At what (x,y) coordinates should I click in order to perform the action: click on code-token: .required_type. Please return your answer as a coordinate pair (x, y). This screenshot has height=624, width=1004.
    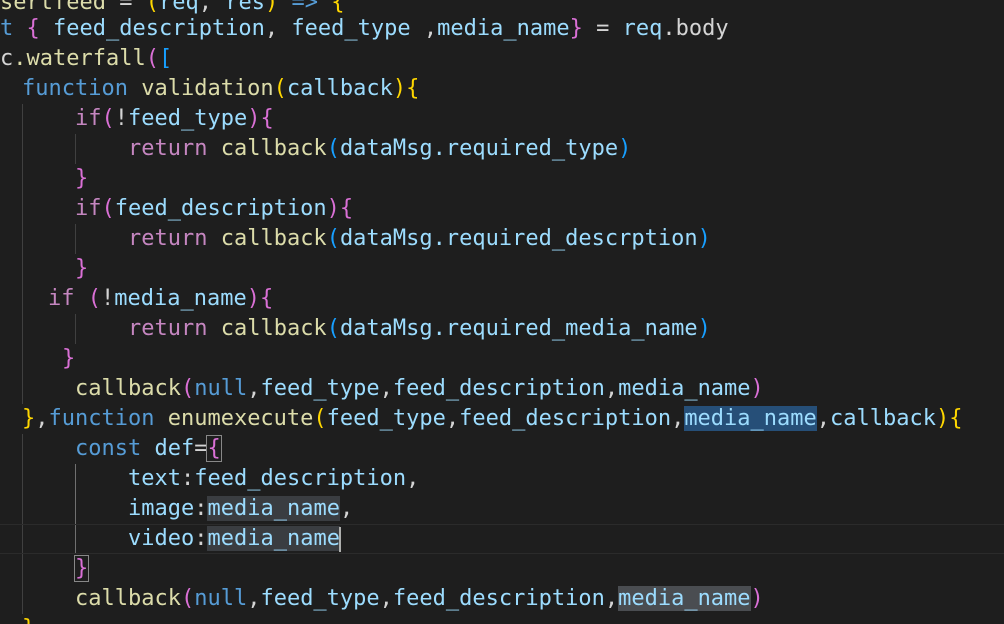
    Looking at the image, I should click on (525, 148).